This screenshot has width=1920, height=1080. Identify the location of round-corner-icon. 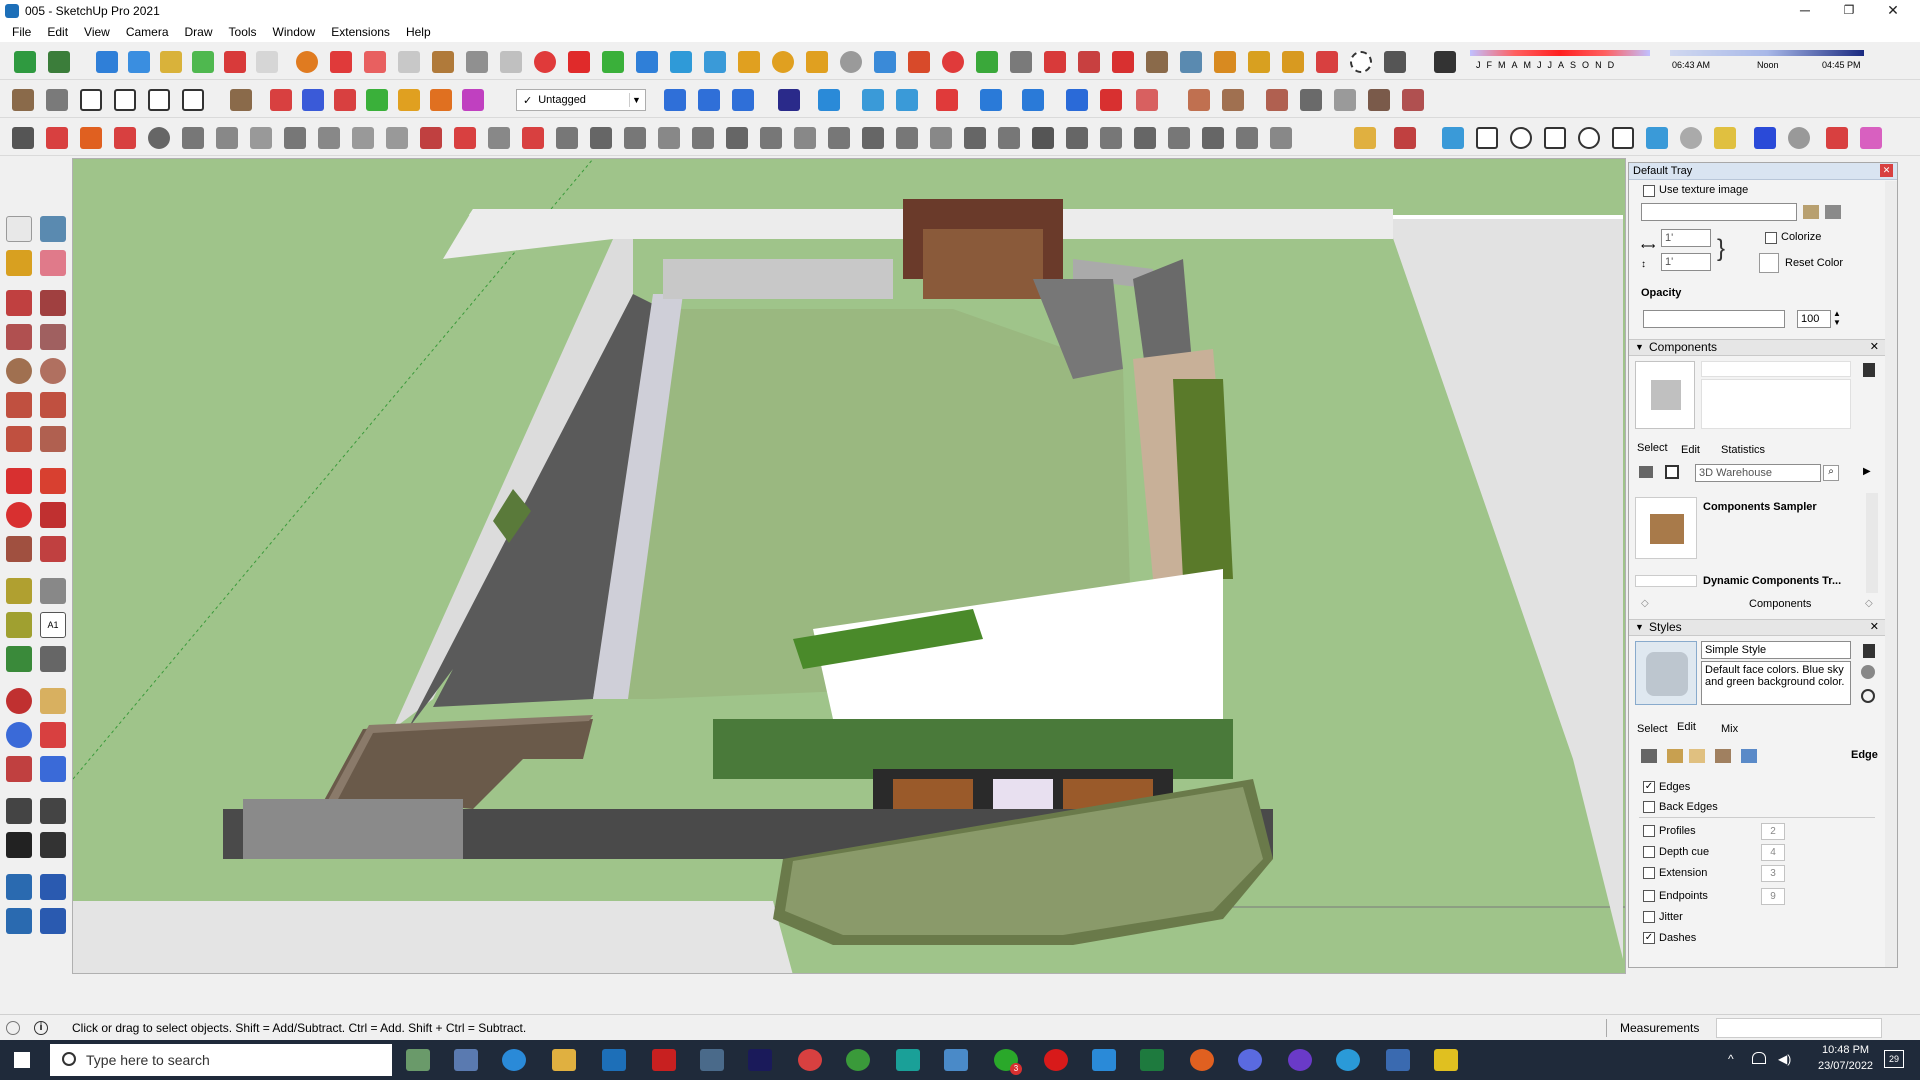
(227, 138).